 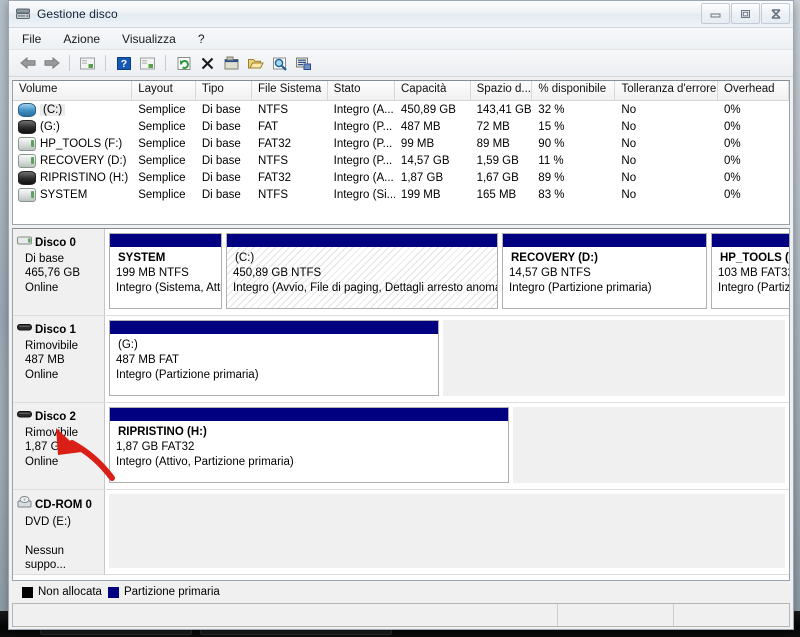 I want to click on disk-empty-area, so click(x=447, y=531).